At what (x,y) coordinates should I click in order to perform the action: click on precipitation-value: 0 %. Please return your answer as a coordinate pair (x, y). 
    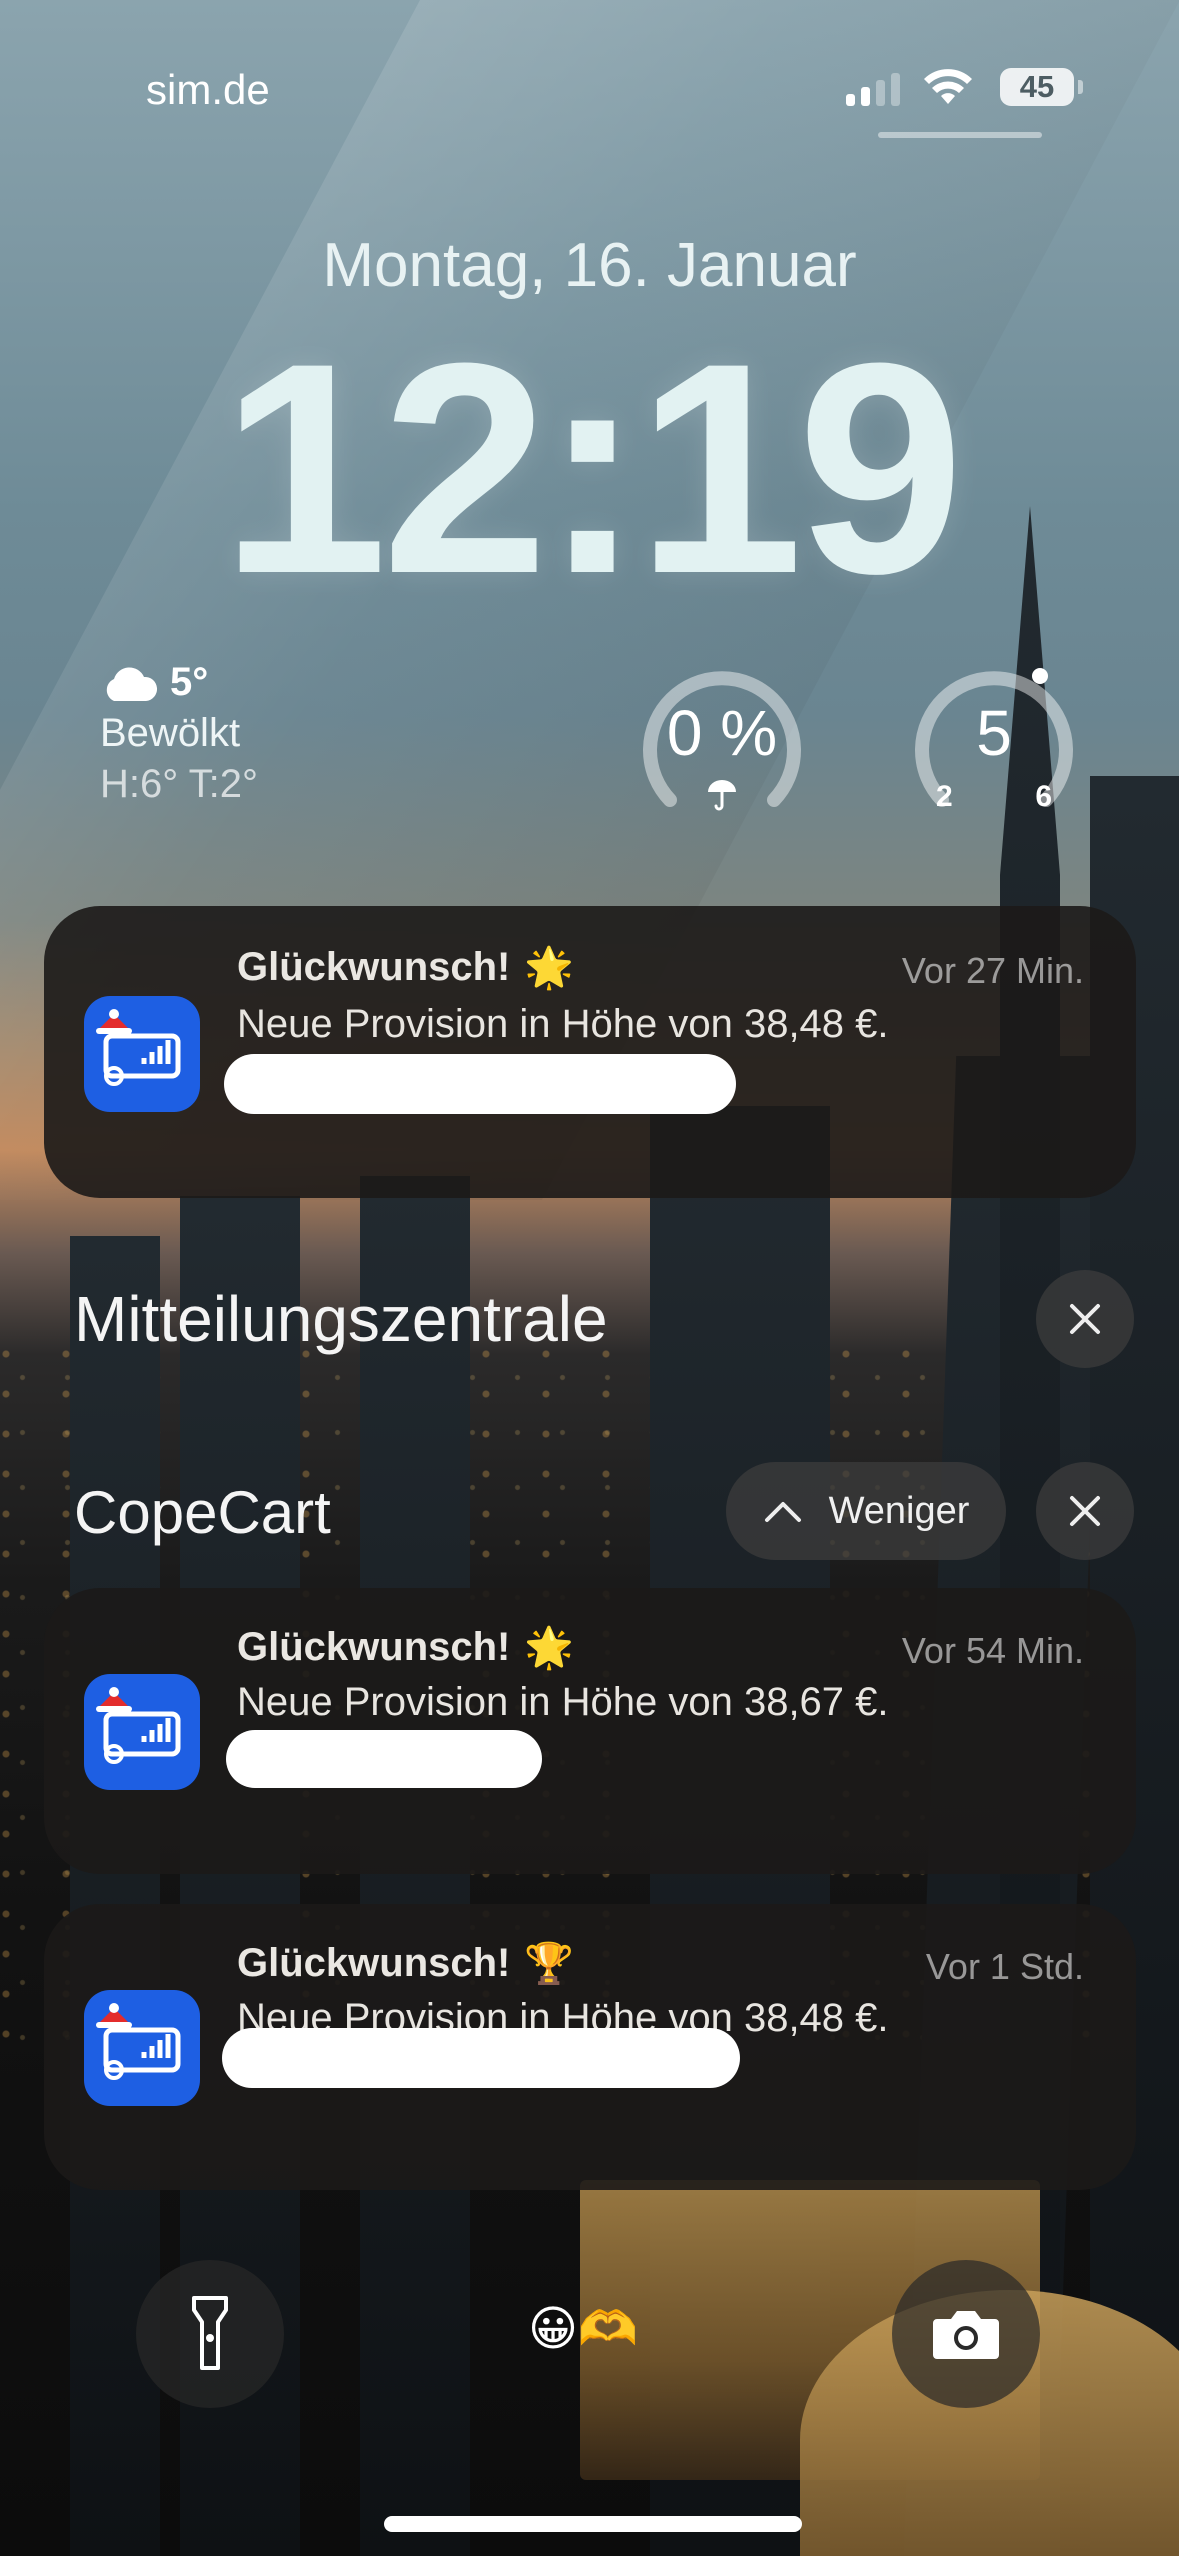
    Looking at the image, I should click on (722, 733).